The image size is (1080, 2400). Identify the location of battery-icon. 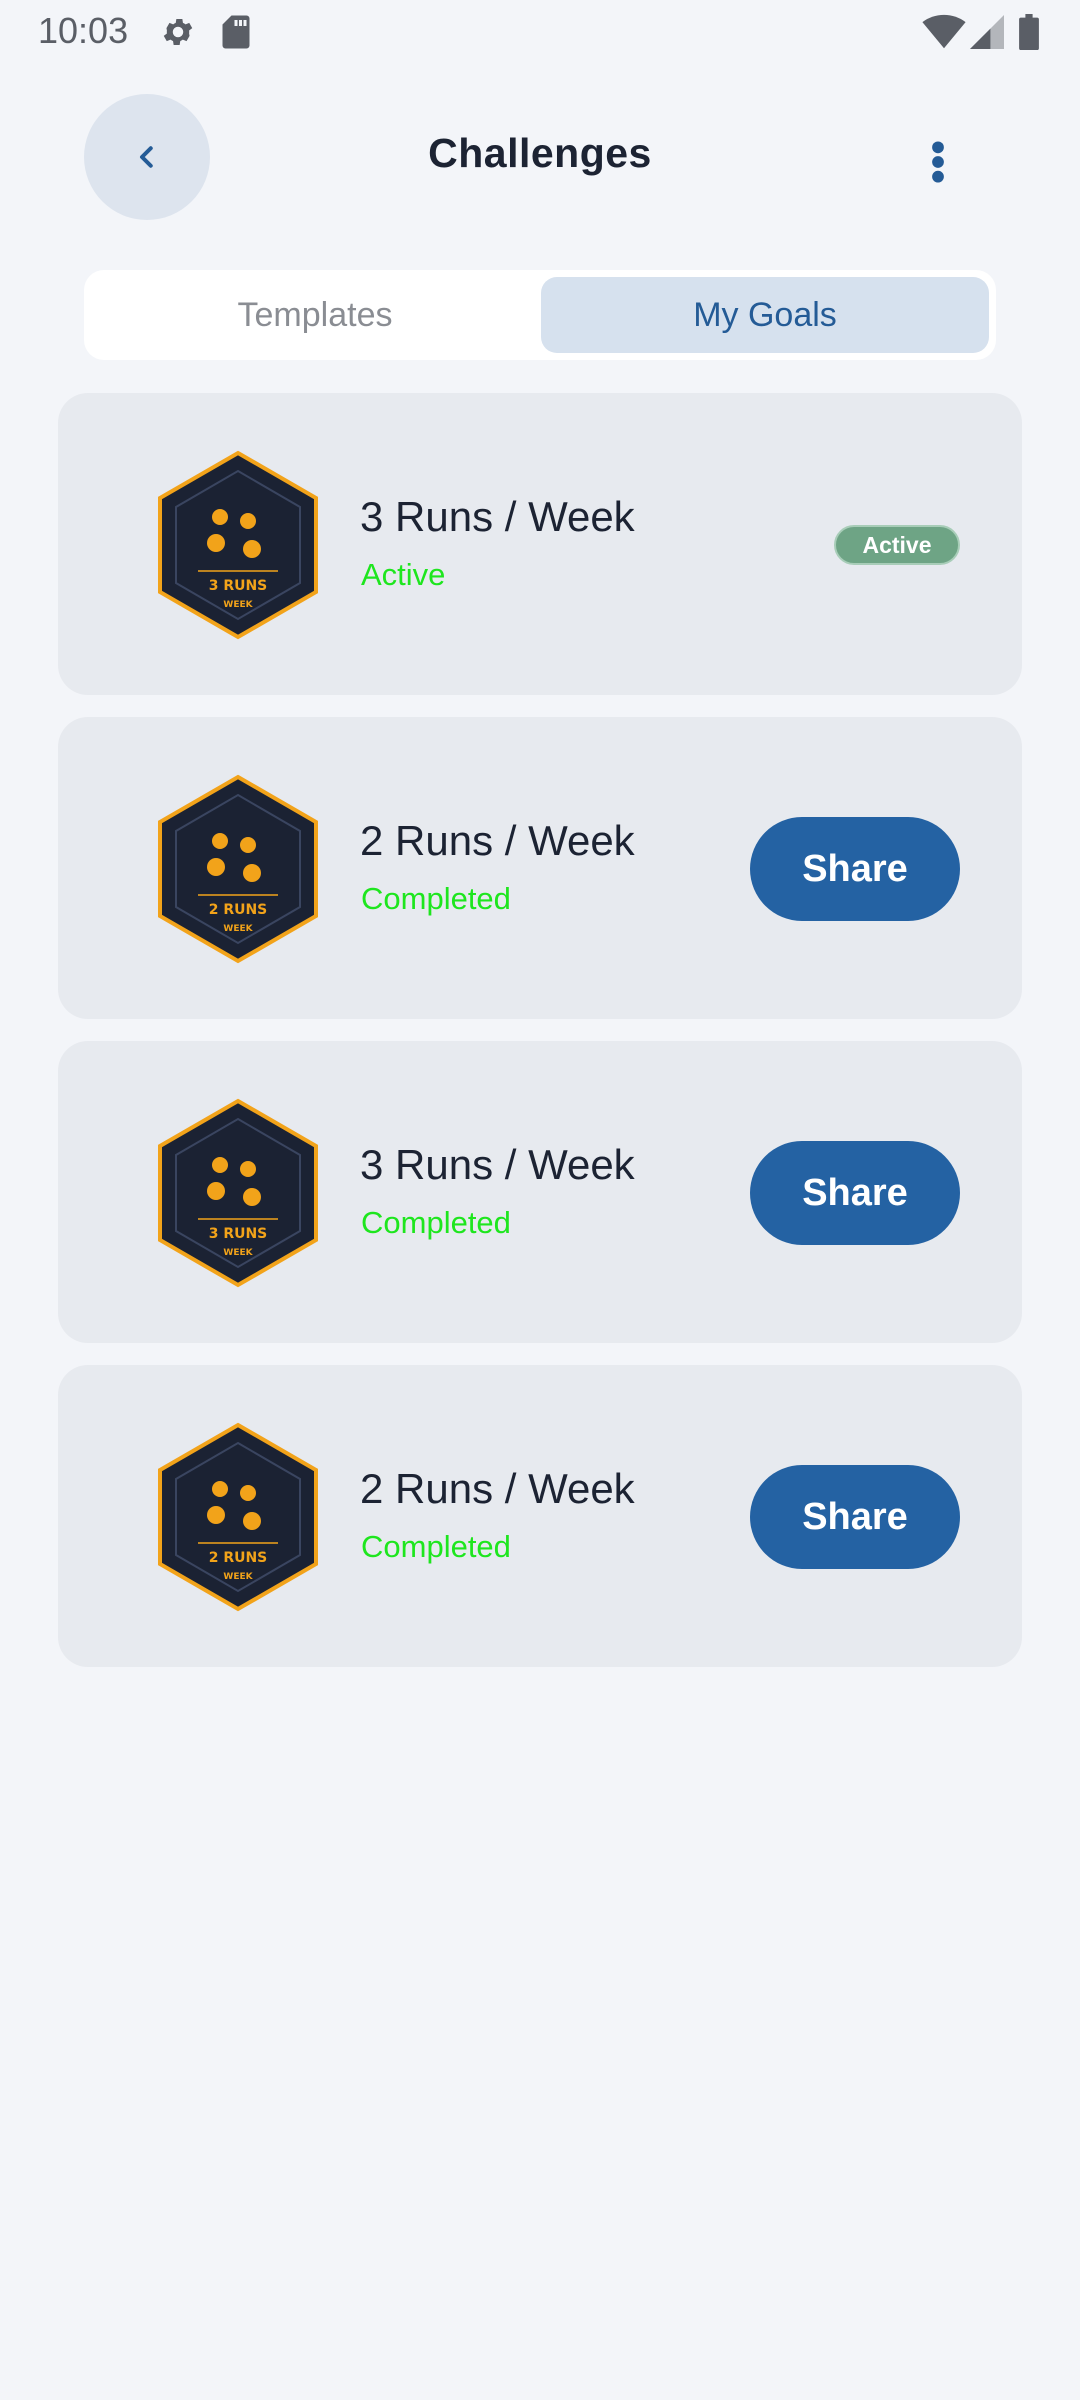
(1029, 32).